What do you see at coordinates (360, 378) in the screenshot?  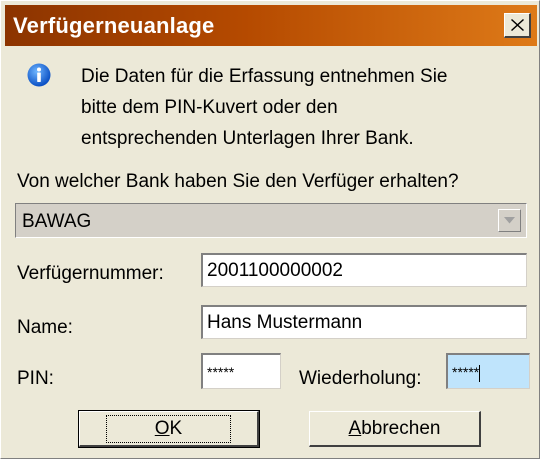 I see `wiederholung-label: Wiederholung:` at bounding box center [360, 378].